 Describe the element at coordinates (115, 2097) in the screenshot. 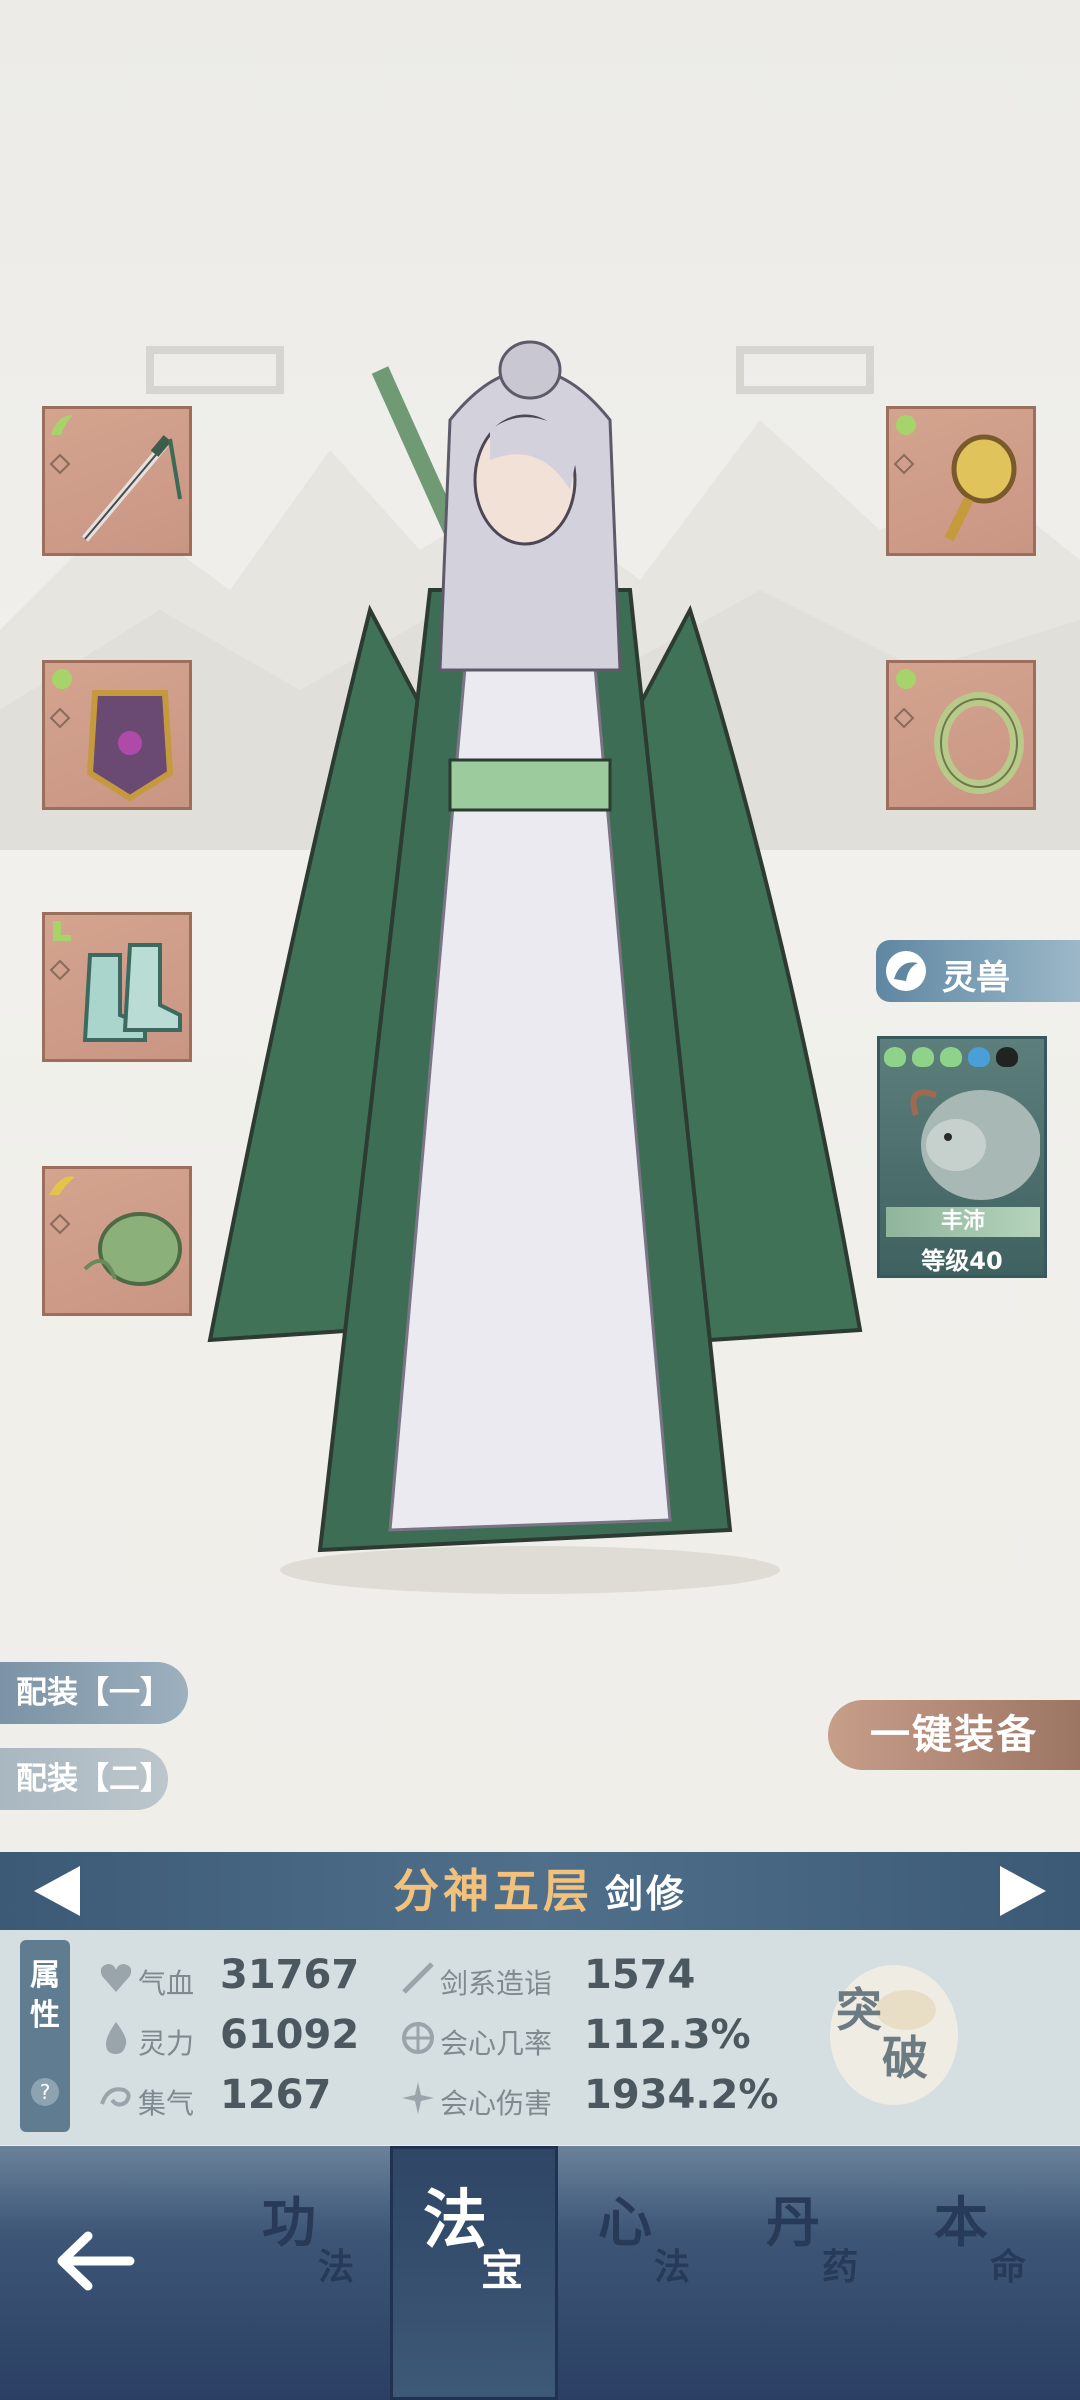

I see `swirl-icon` at that location.